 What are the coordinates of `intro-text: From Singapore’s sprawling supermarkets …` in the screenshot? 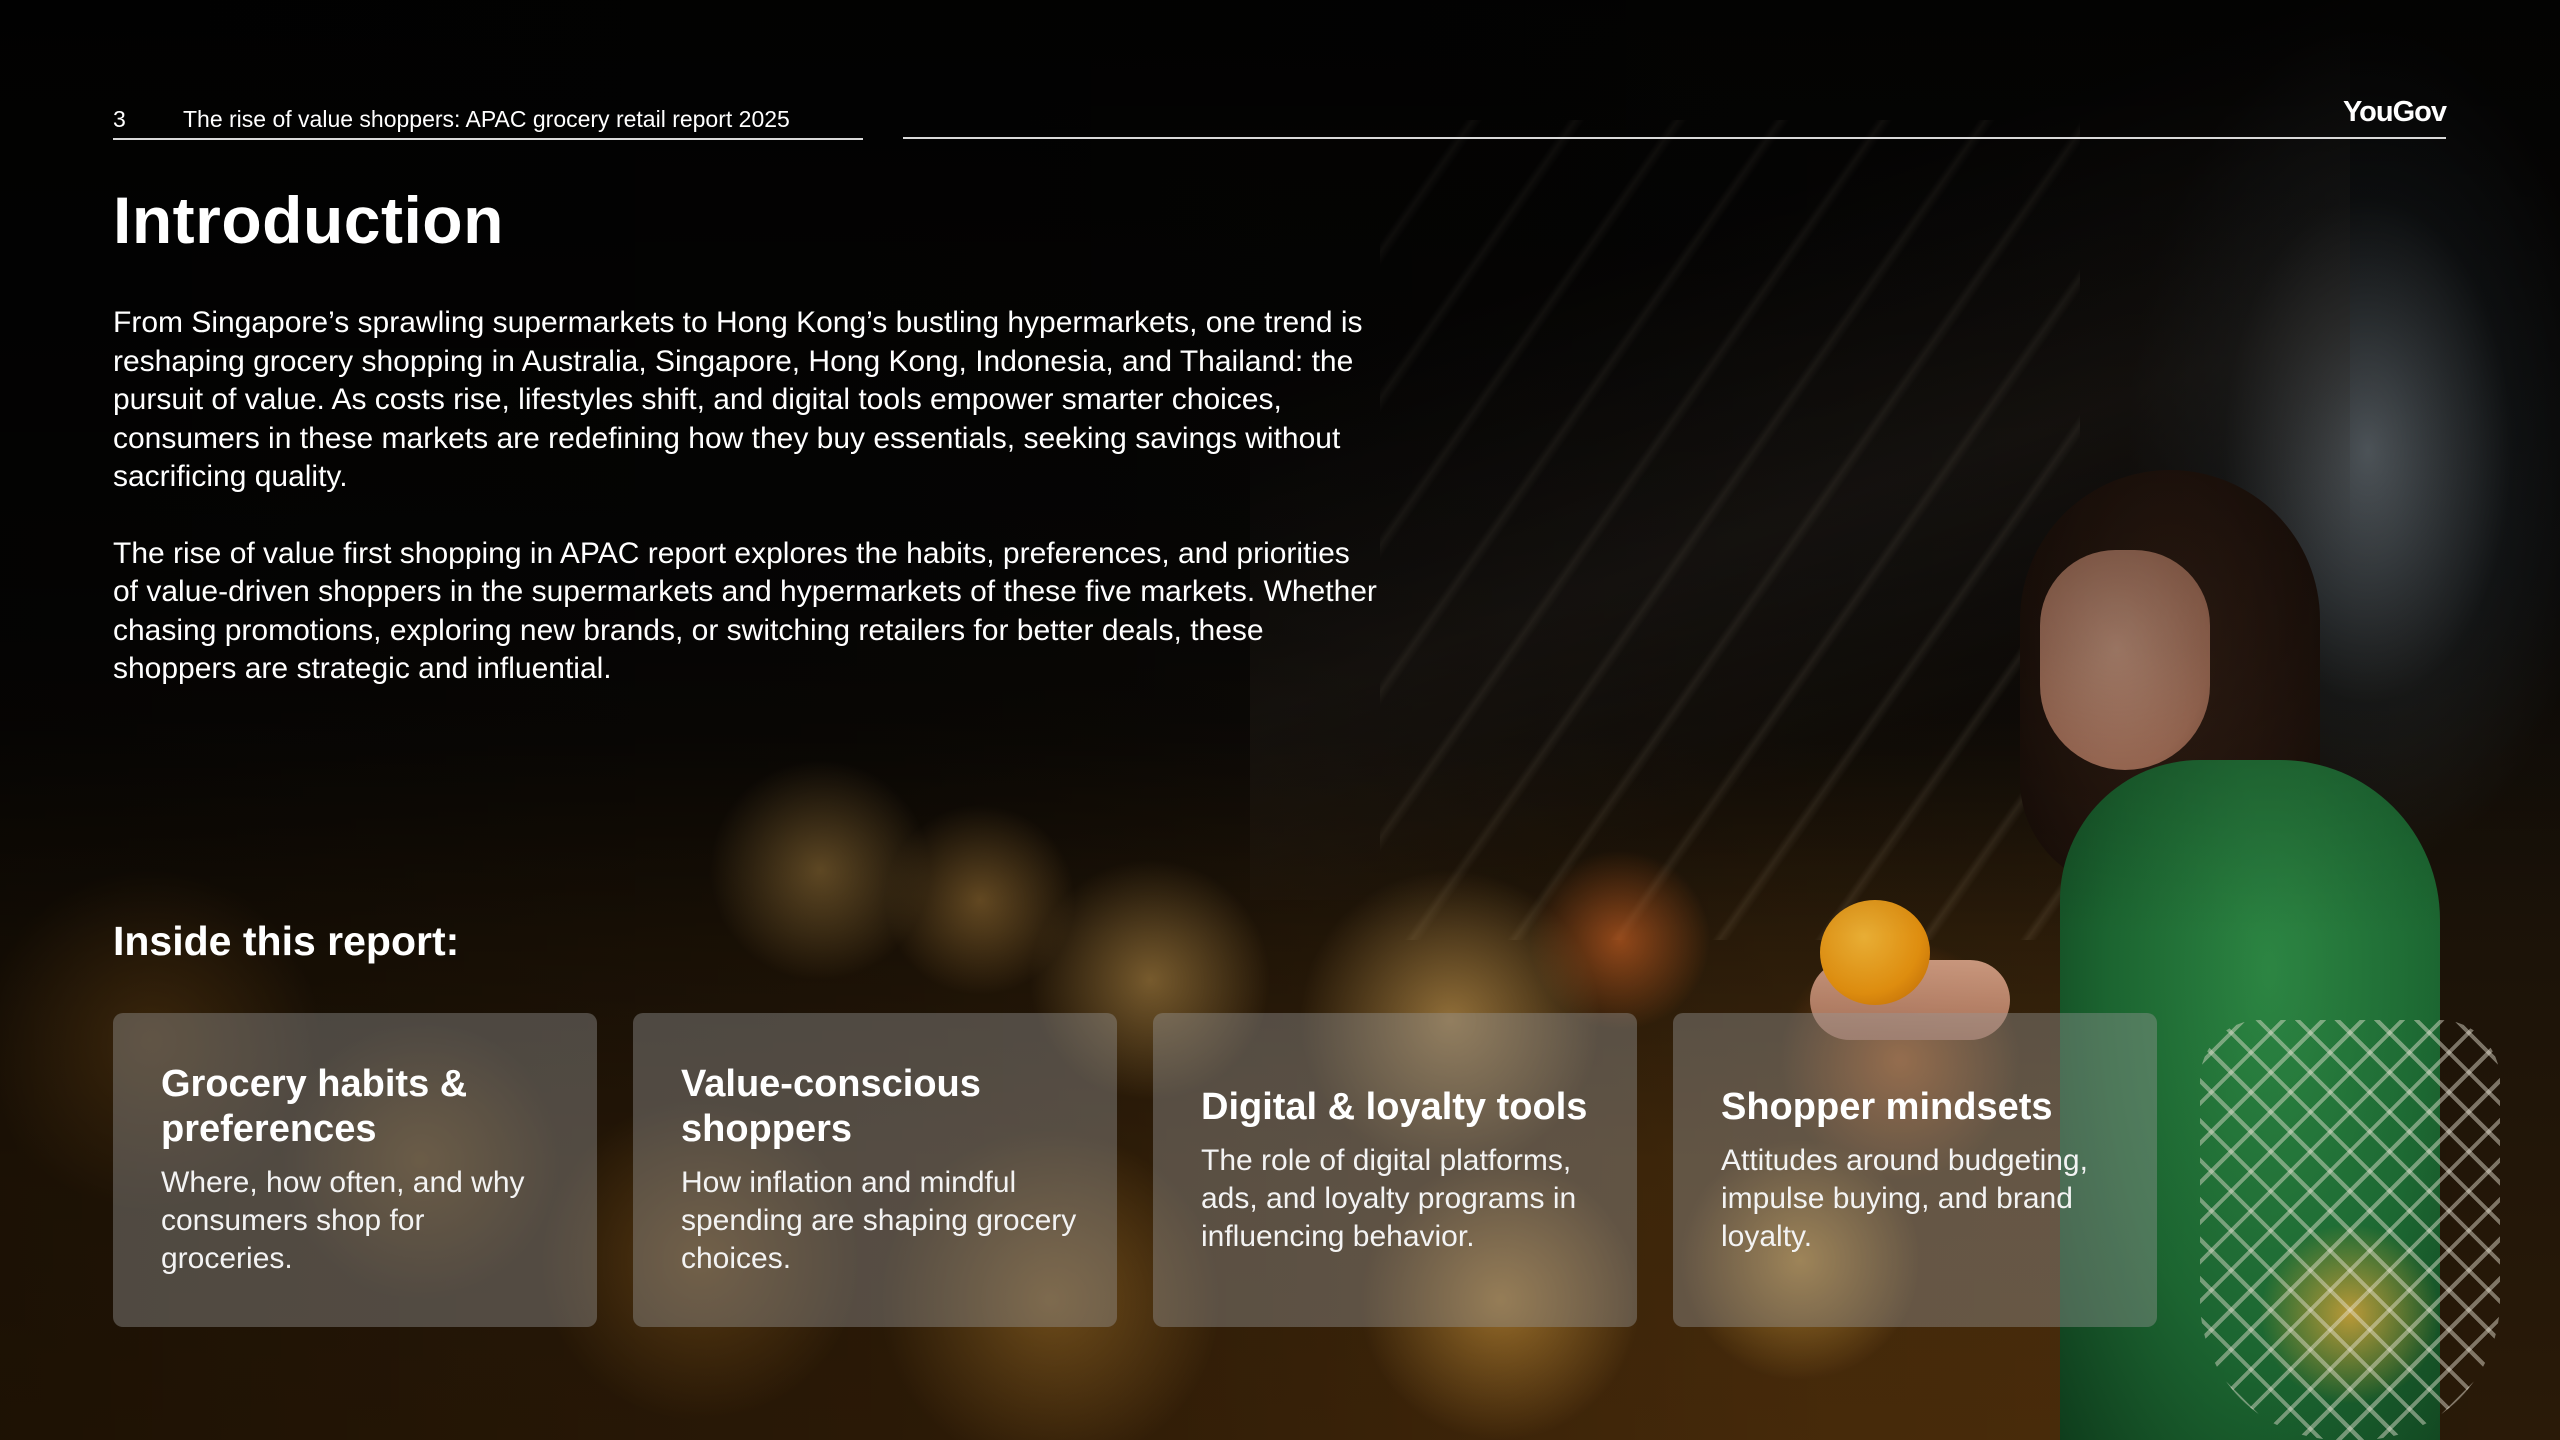 It's located at (748, 515).